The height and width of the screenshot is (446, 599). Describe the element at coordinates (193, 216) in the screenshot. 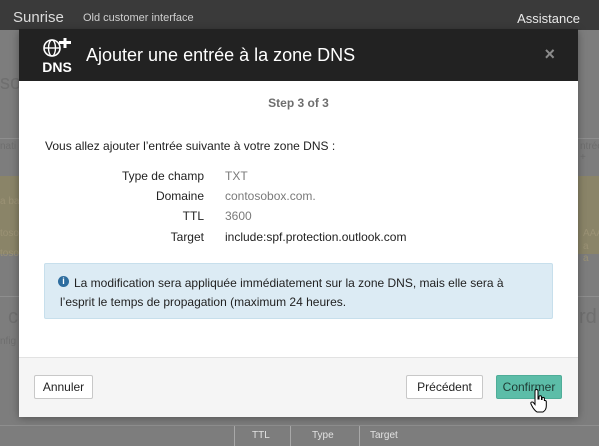

I see `field-label: TTL` at that location.